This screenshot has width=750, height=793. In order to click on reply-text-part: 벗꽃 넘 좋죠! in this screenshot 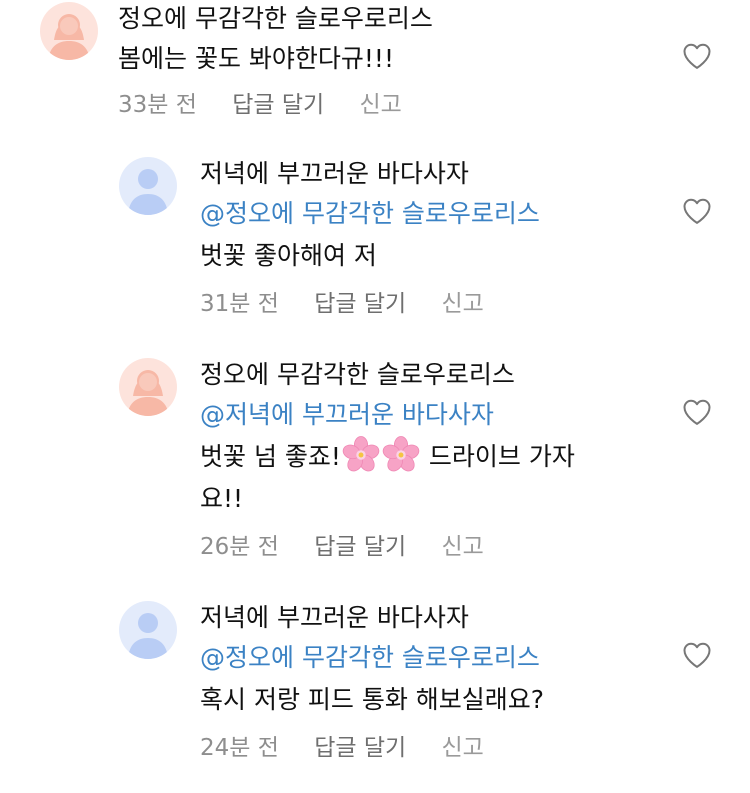, I will do `click(270, 456)`.